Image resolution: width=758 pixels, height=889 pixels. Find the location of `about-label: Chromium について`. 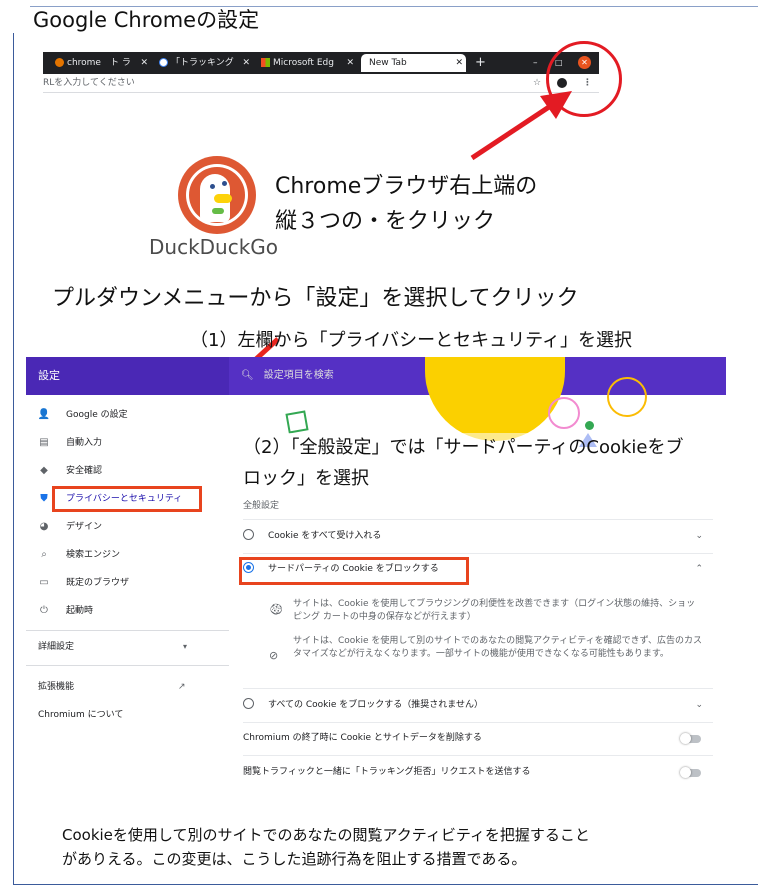

about-label: Chromium について is located at coordinates (81, 715).